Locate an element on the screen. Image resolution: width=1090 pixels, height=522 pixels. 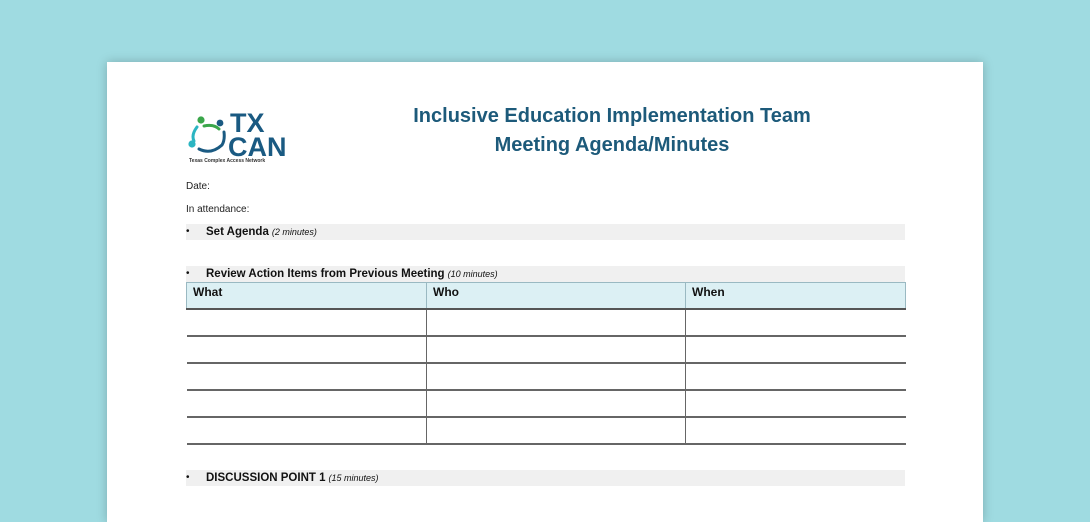
table-header-row: What Who When is located at coordinates (546, 296).